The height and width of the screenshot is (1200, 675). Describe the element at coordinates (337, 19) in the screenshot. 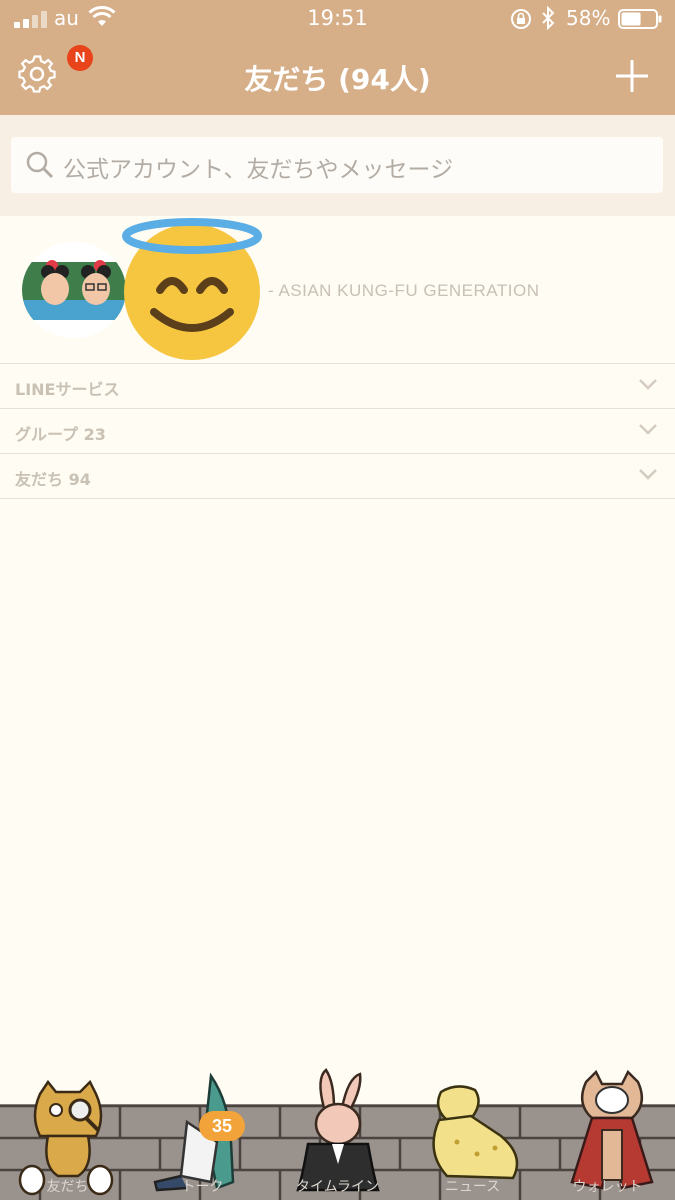

I see `status-bar: au 19:51 58%` at that location.